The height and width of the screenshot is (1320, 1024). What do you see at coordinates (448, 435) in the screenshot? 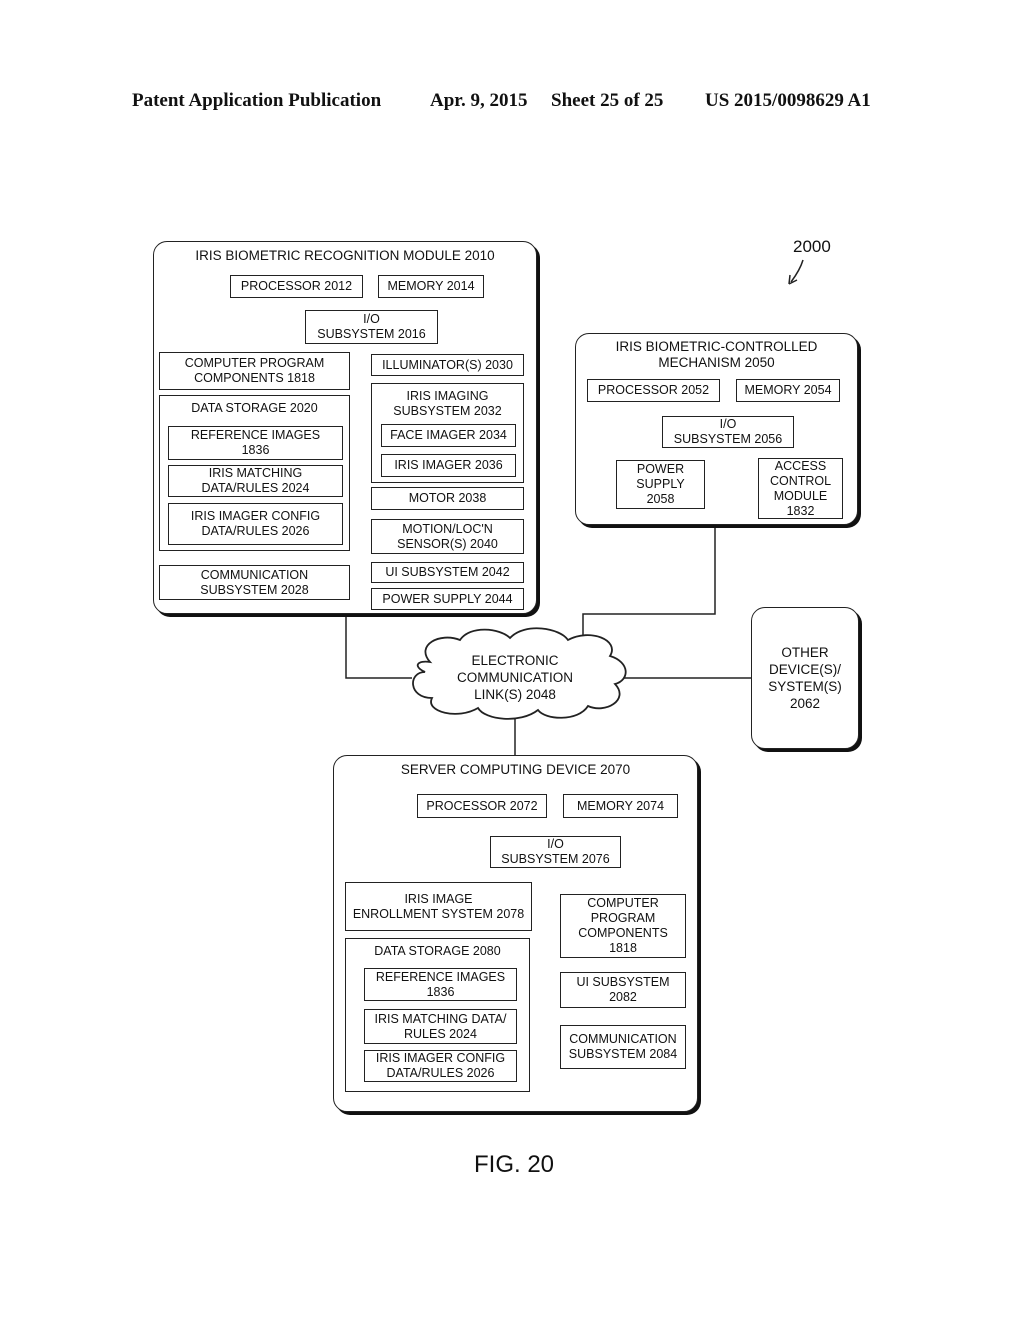
I see `face-imager-2034: FACE IMAGER 2034` at bounding box center [448, 435].